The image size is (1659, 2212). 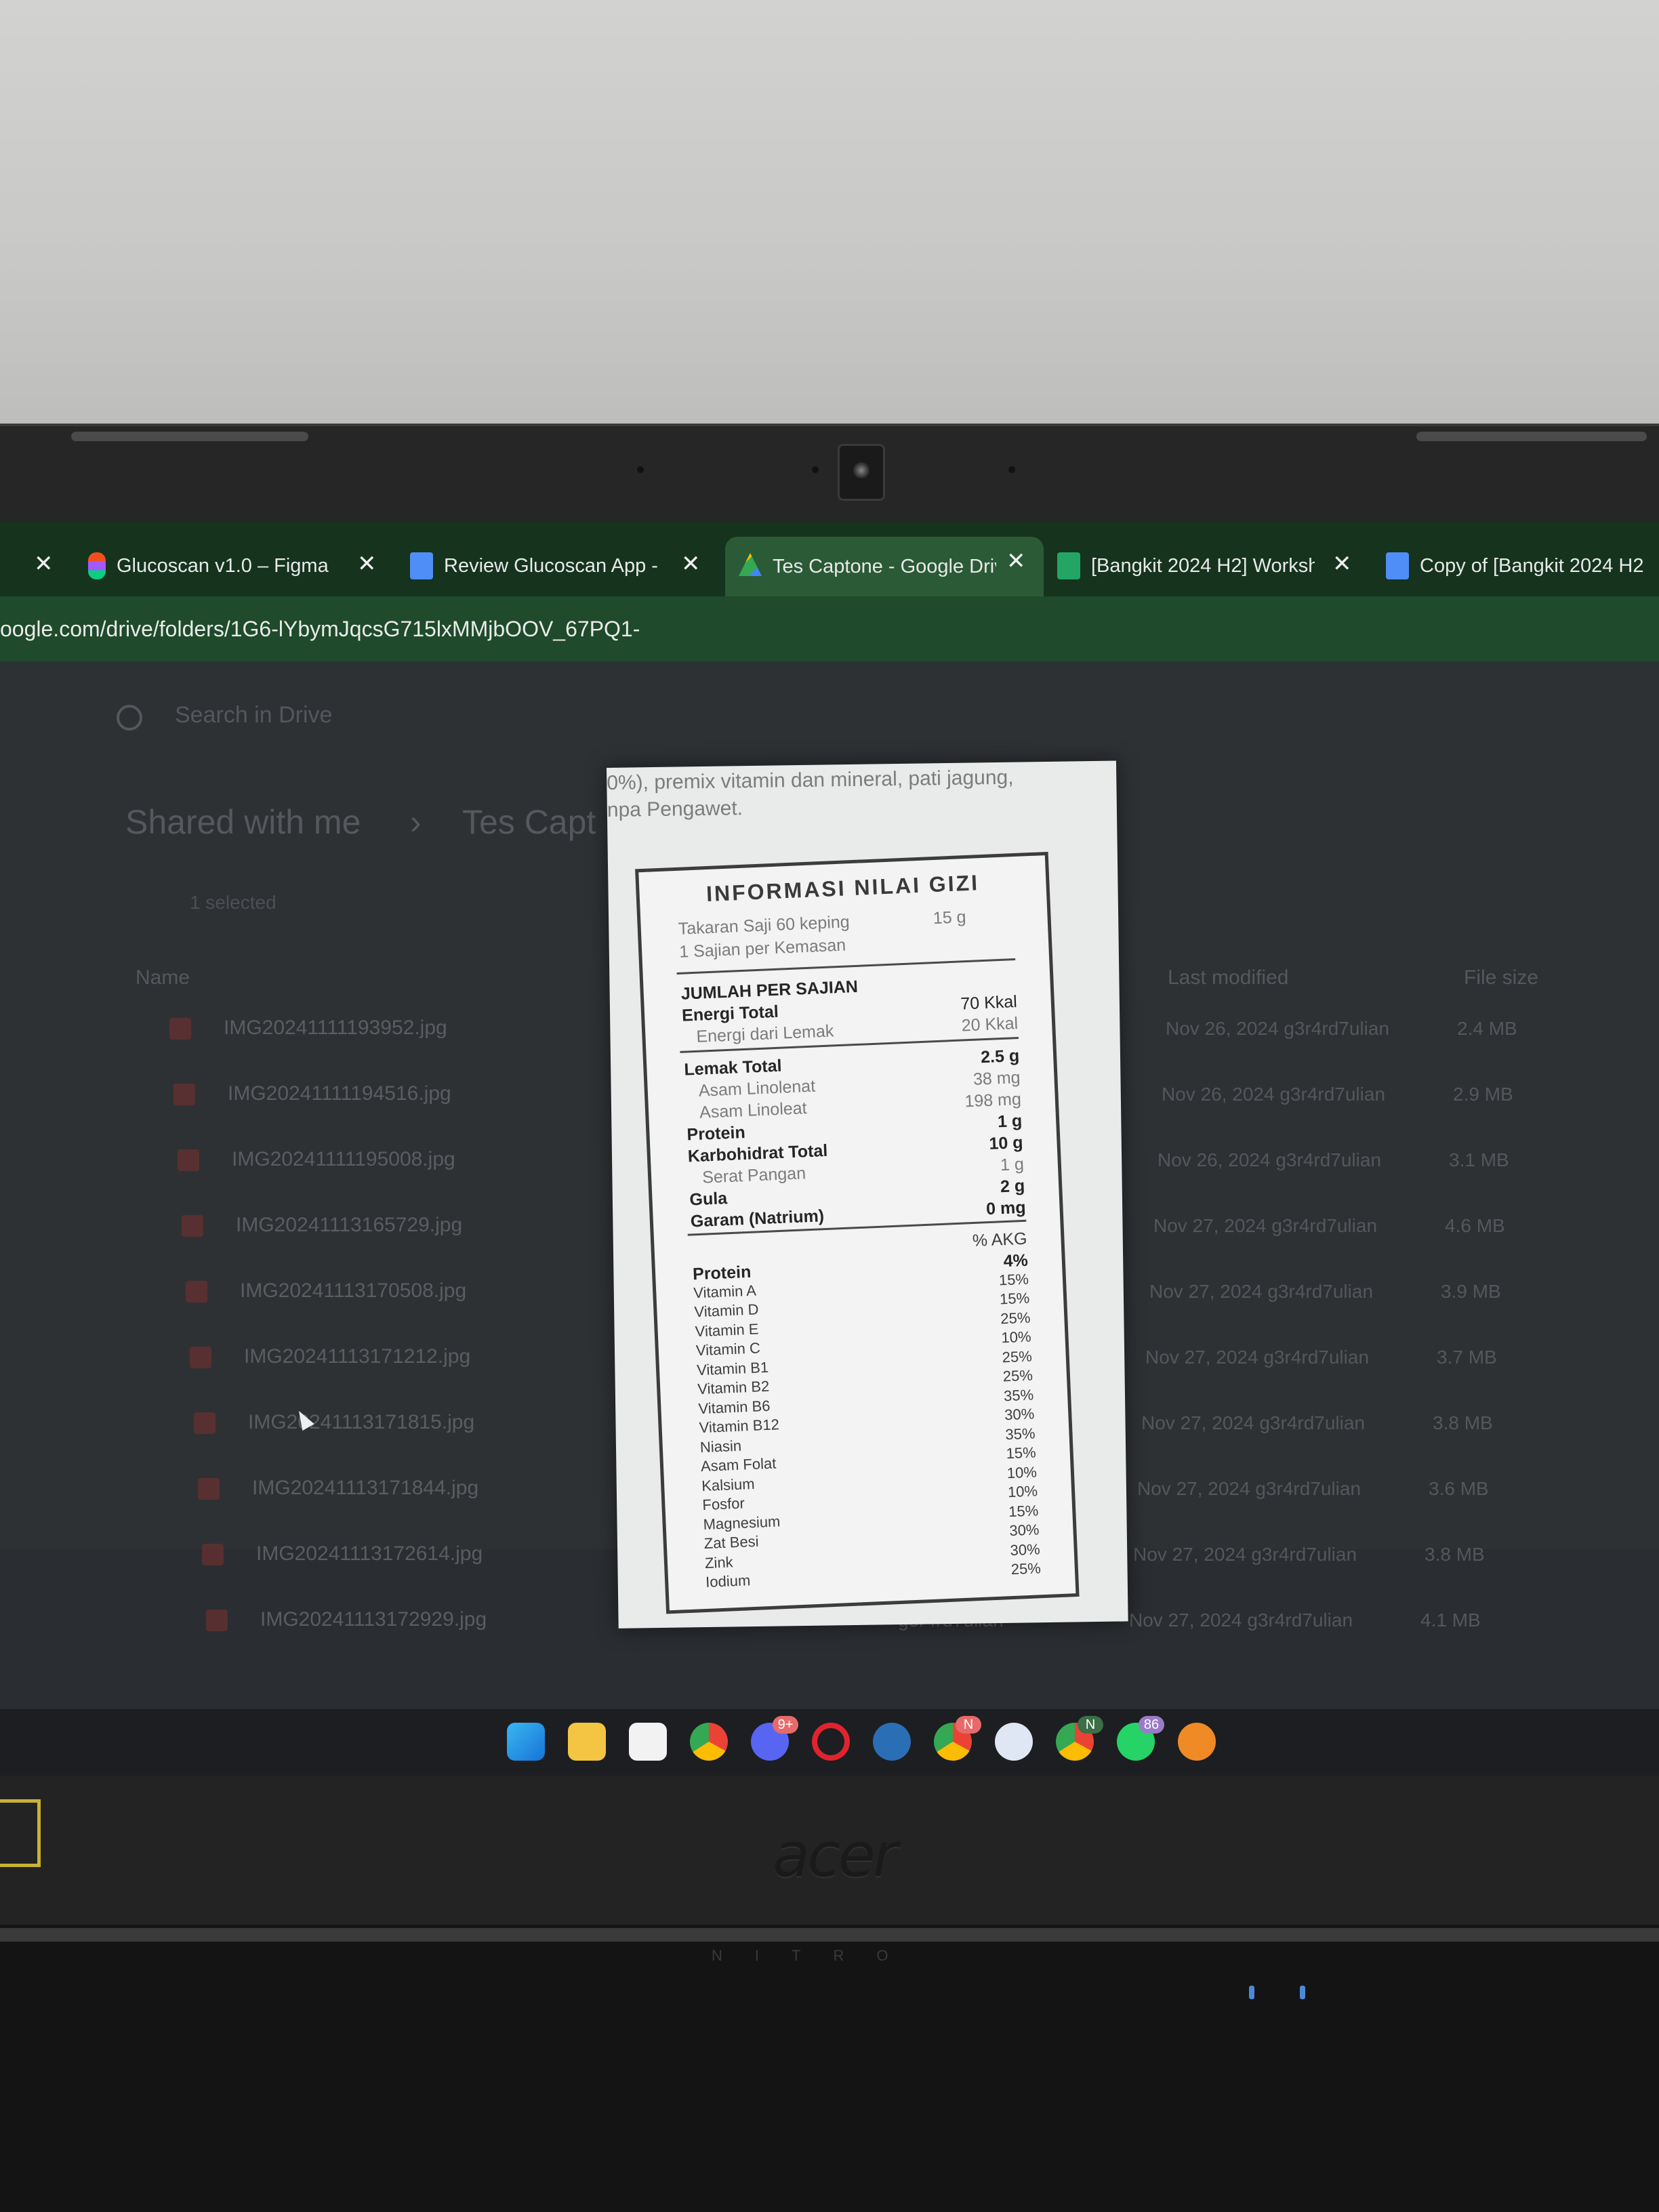 I want to click on chrome-badge: N, so click(x=969, y=1725).